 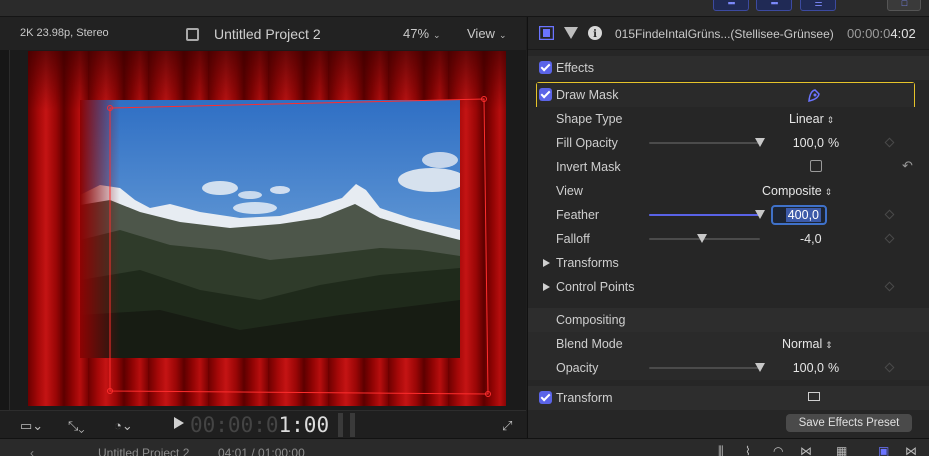 I want to click on fullscreen-icon: ⤢, so click(x=507, y=426).